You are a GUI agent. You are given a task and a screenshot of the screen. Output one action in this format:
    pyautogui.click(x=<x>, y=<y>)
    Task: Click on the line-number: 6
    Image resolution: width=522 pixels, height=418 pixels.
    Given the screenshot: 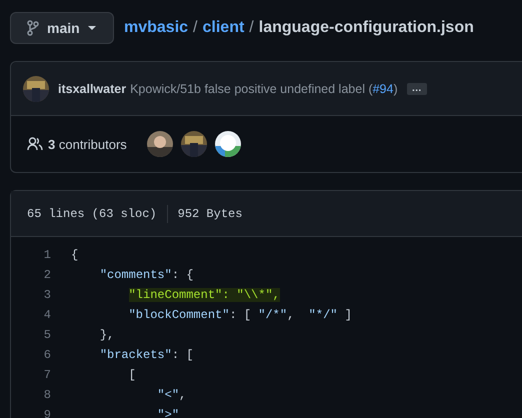 What is the action you would take?
    pyautogui.click(x=47, y=355)
    